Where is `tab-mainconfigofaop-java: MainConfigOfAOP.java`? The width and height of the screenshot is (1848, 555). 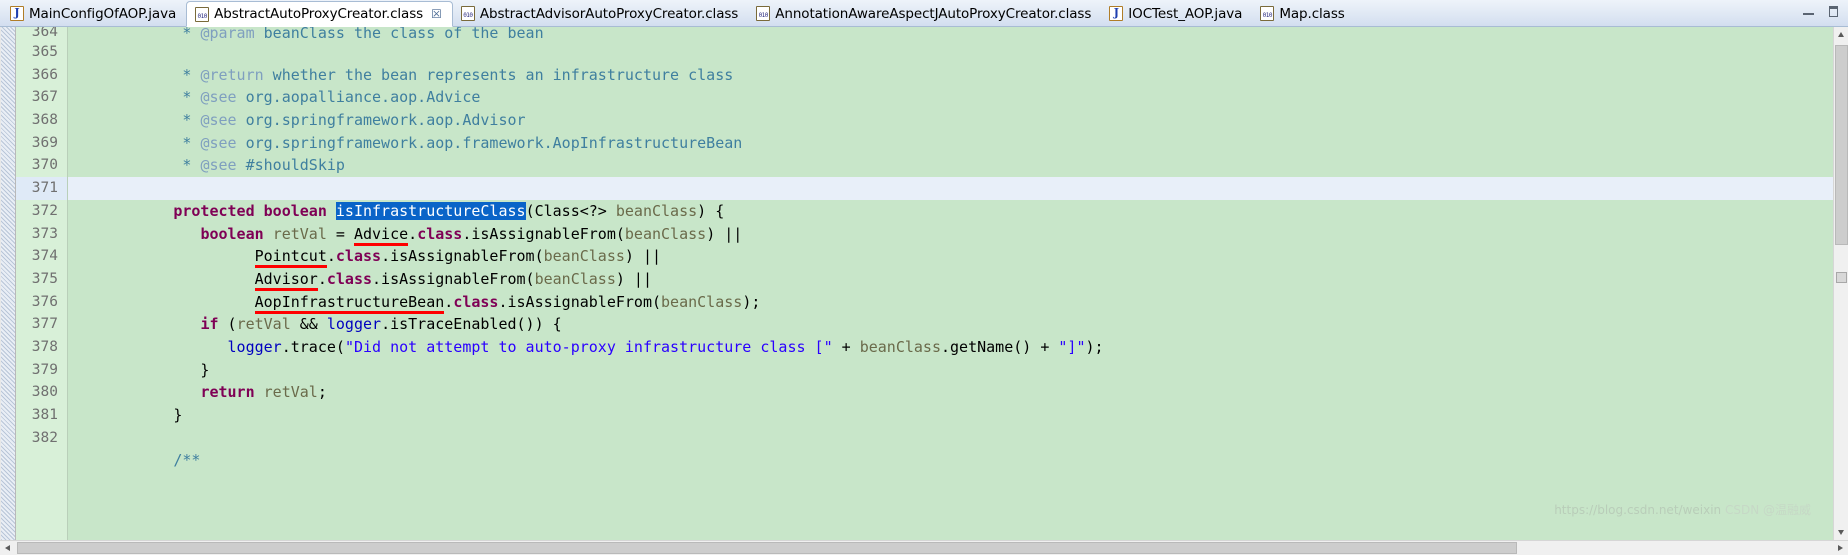 tab-mainconfigofaop-java: MainConfigOfAOP.java is located at coordinates (94, 13).